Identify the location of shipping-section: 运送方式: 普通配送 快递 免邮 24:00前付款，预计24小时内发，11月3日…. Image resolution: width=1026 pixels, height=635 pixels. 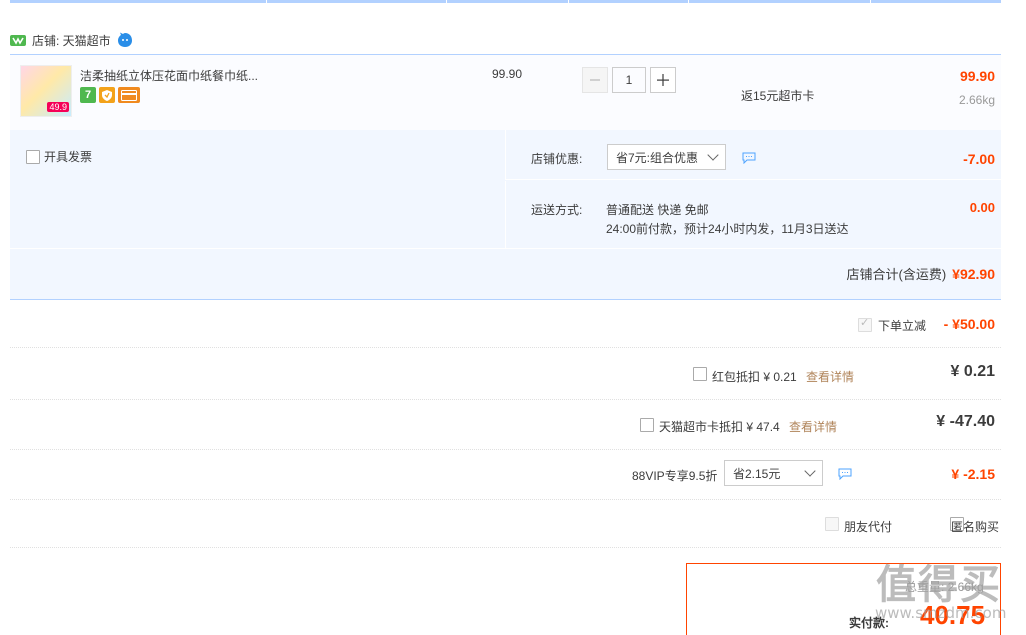
(753, 214).